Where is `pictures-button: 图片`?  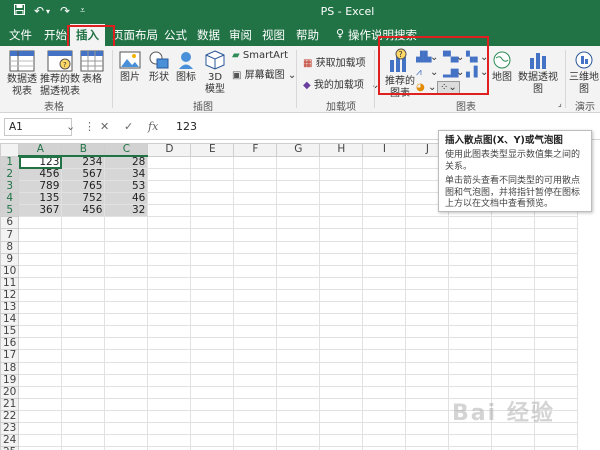 pictures-button: 图片 is located at coordinates (130, 67).